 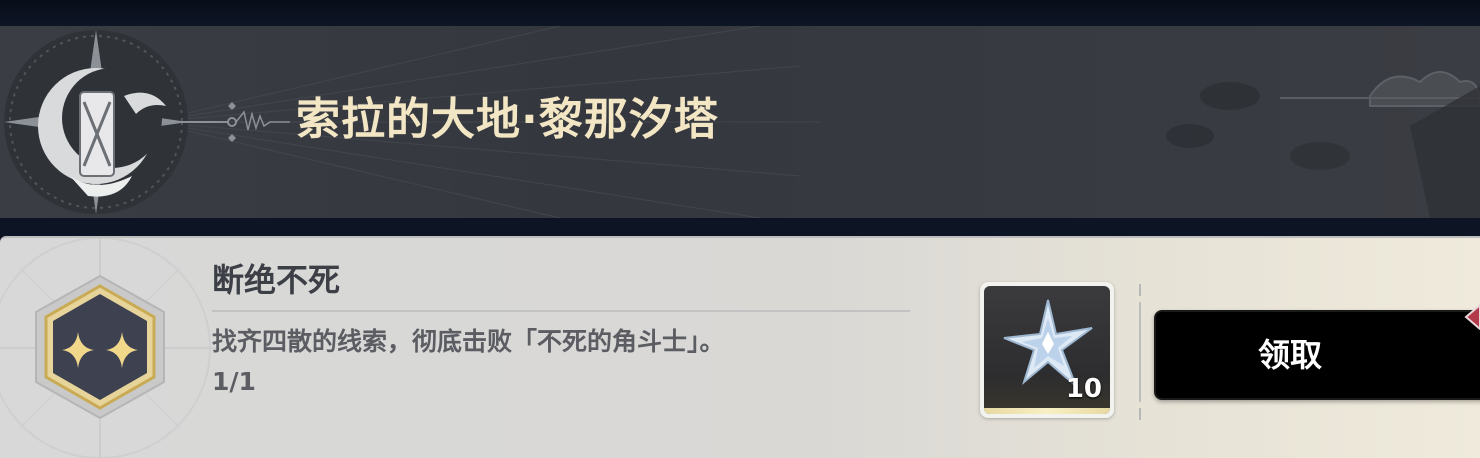 I want to click on moon-lantern-crest-icon, so click(x=147, y=122).